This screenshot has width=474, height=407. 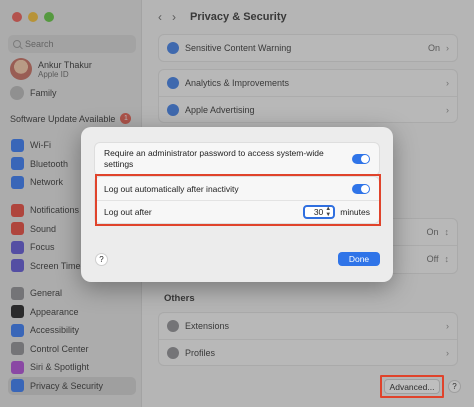 What do you see at coordinates (359, 259) in the screenshot?
I see `done-button: Done` at bounding box center [359, 259].